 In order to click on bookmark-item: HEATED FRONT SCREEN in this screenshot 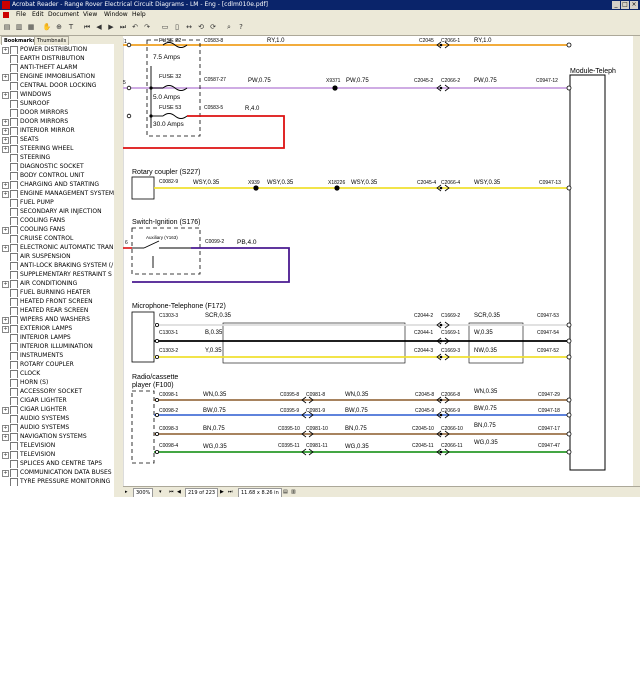, I will do `click(57, 301)`.